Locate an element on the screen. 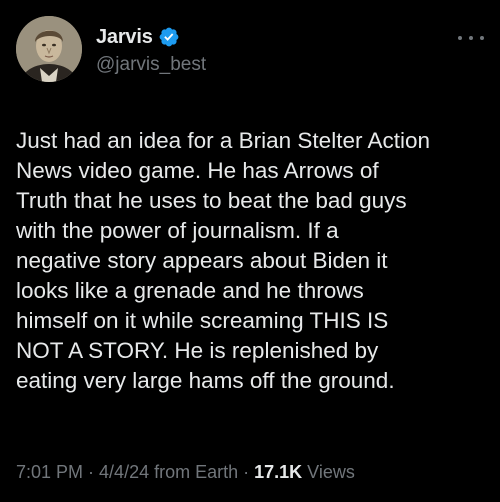 Image resolution: width=500 pixels, height=502 pixels. handle: @jarvis_best is located at coordinates (151, 65).